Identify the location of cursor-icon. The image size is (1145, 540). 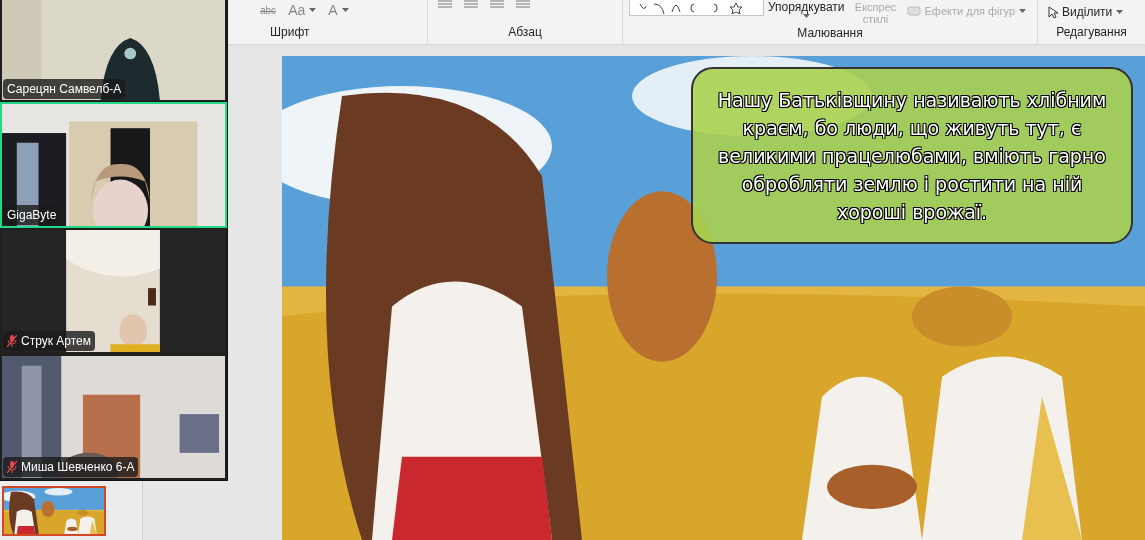
(1053, 12).